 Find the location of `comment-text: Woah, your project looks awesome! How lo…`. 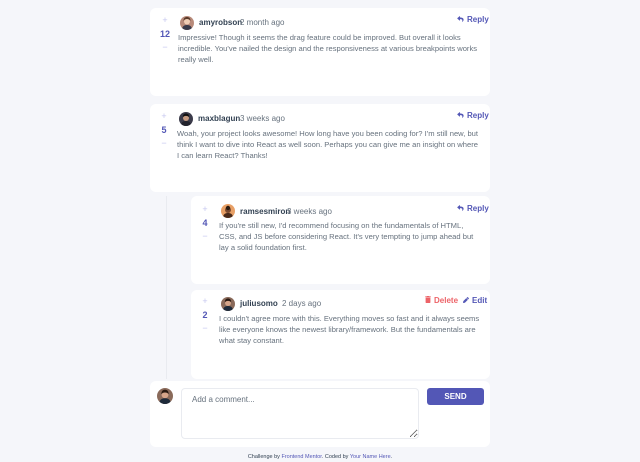

comment-text: Woah, your project looks awesome! How lo… is located at coordinates (328, 145).